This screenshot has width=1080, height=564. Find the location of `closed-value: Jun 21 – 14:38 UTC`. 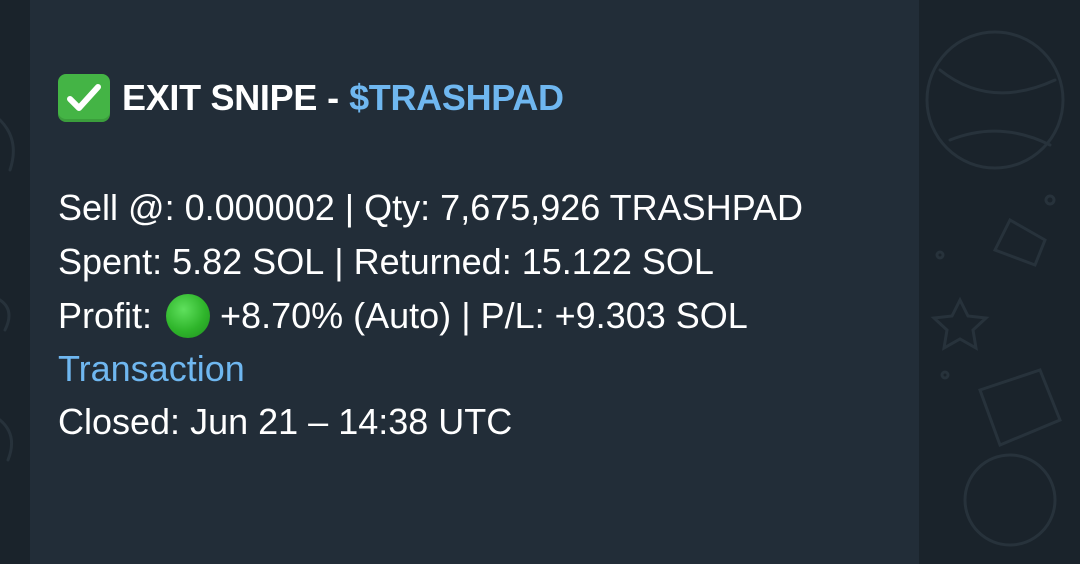

closed-value: Jun 21 – 14:38 UTC is located at coordinates (351, 421).